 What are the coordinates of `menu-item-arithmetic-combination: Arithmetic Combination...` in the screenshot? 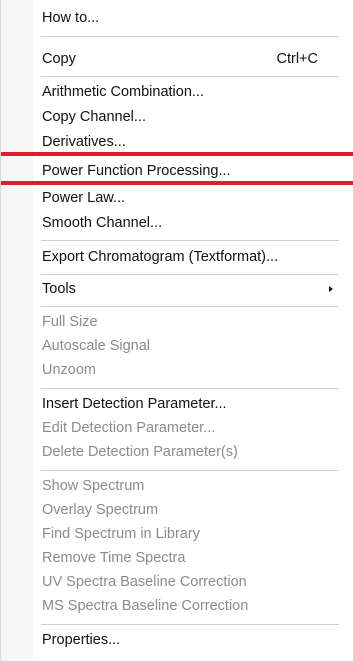 It's located at (185, 92).